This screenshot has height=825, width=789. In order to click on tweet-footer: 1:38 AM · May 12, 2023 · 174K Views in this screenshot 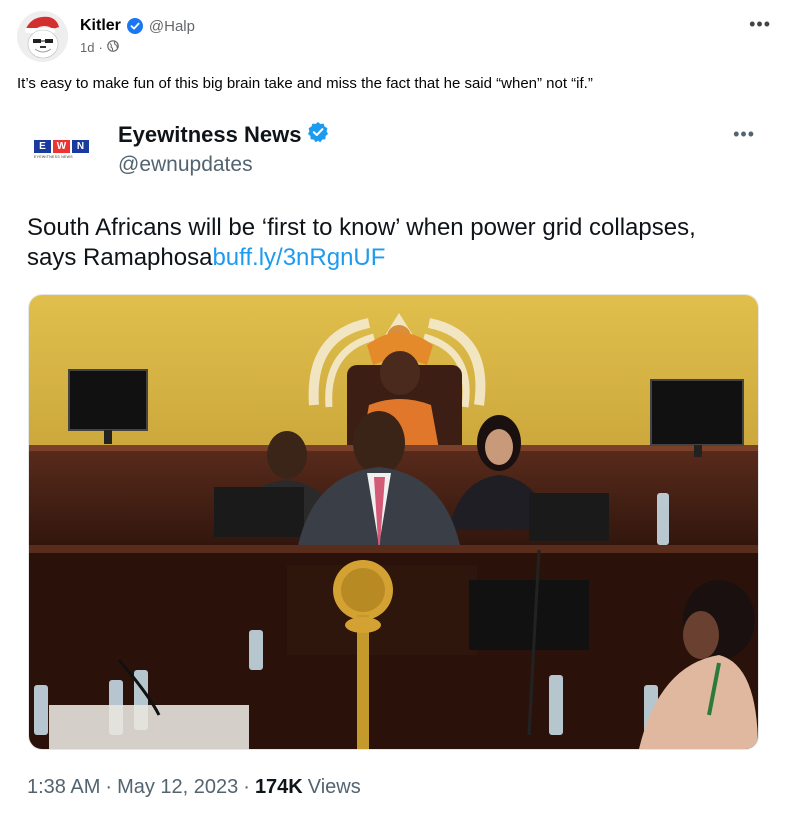, I will do `click(194, 787)`.